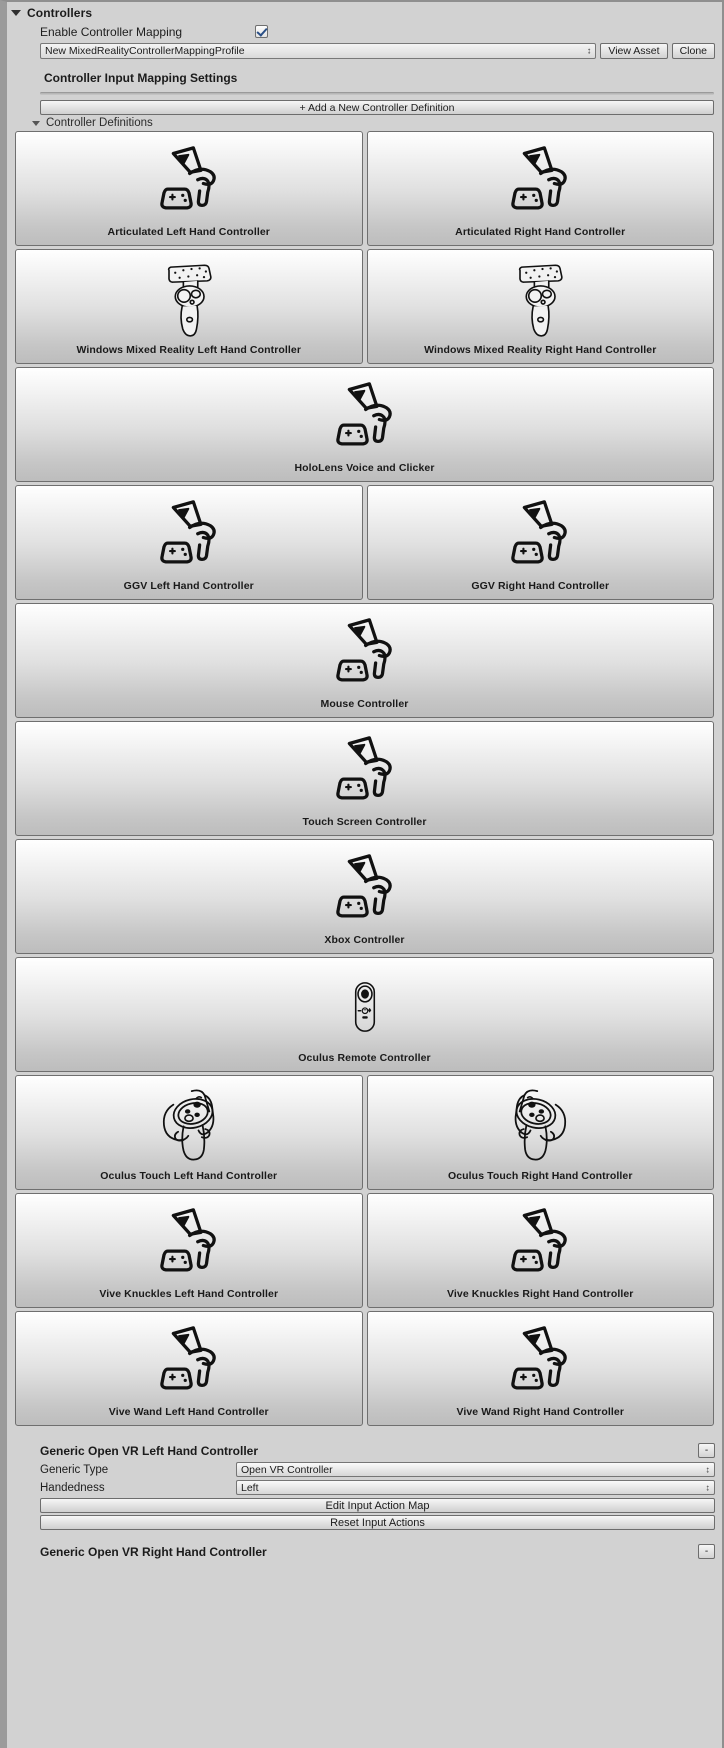 Image resolution: width=724 pixels, height=1748 pixels. What do you see at coordinates (540, 1176) in the screenshot?
I see `controller-card-label: Oculus Touch Right Hand Controller` at bounding box center [540, 1176].